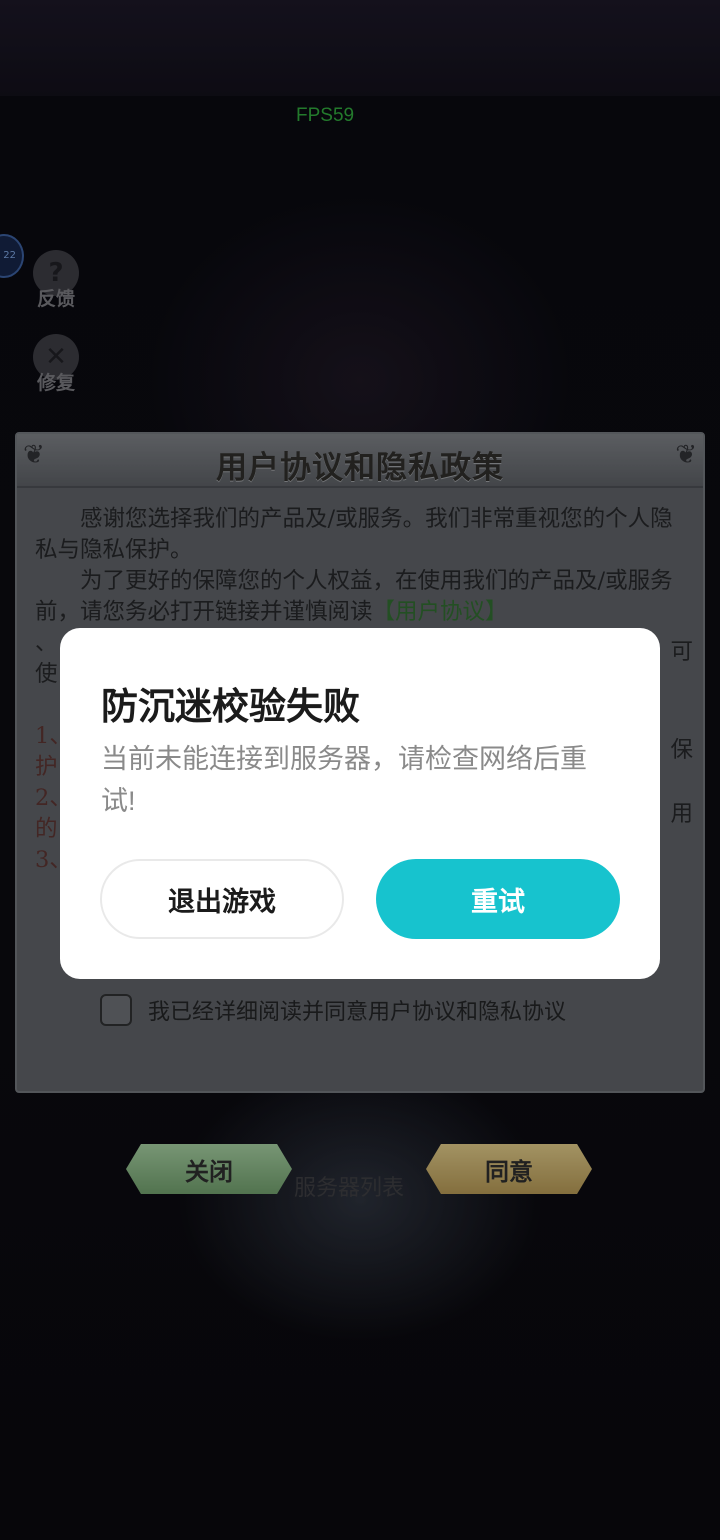 The width and height of the screenshot is (720, 1540). I want to click on retry-button: 重试, so click(498, 899).